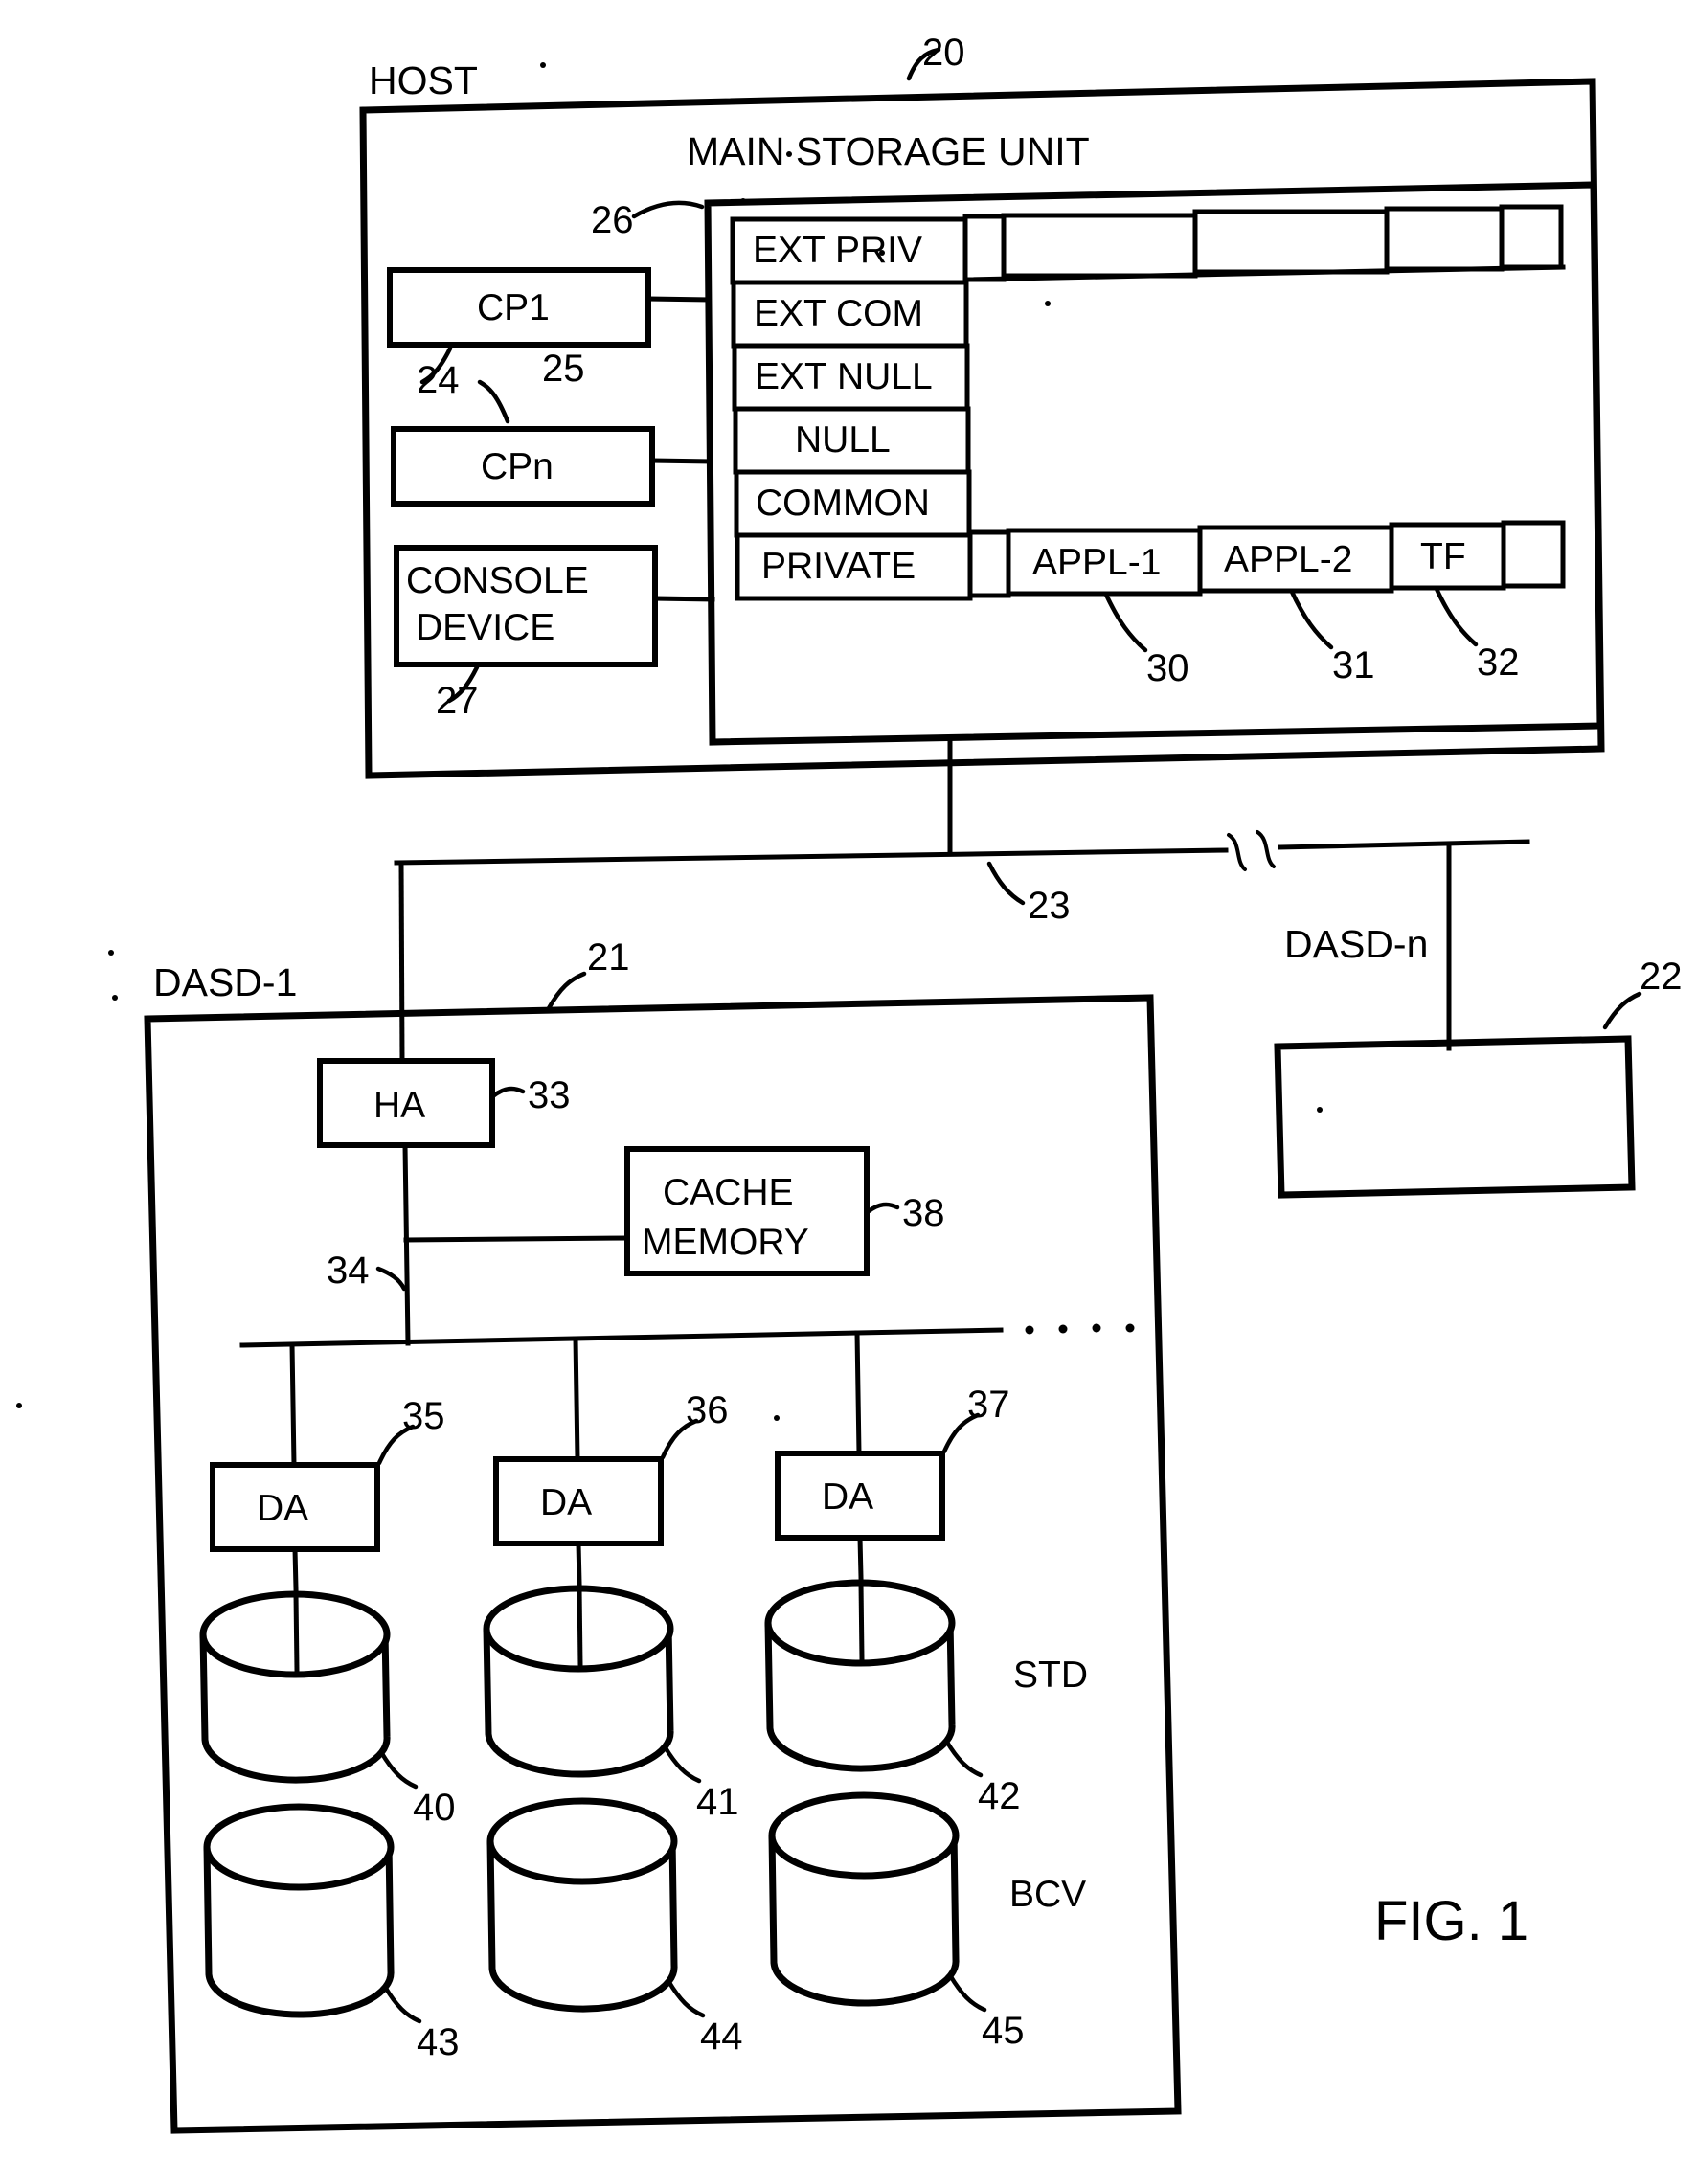 Image resolution: width=1697 pixels, height=2184 pixels. I want to click on ref-40: 40, so click(434, 1808).